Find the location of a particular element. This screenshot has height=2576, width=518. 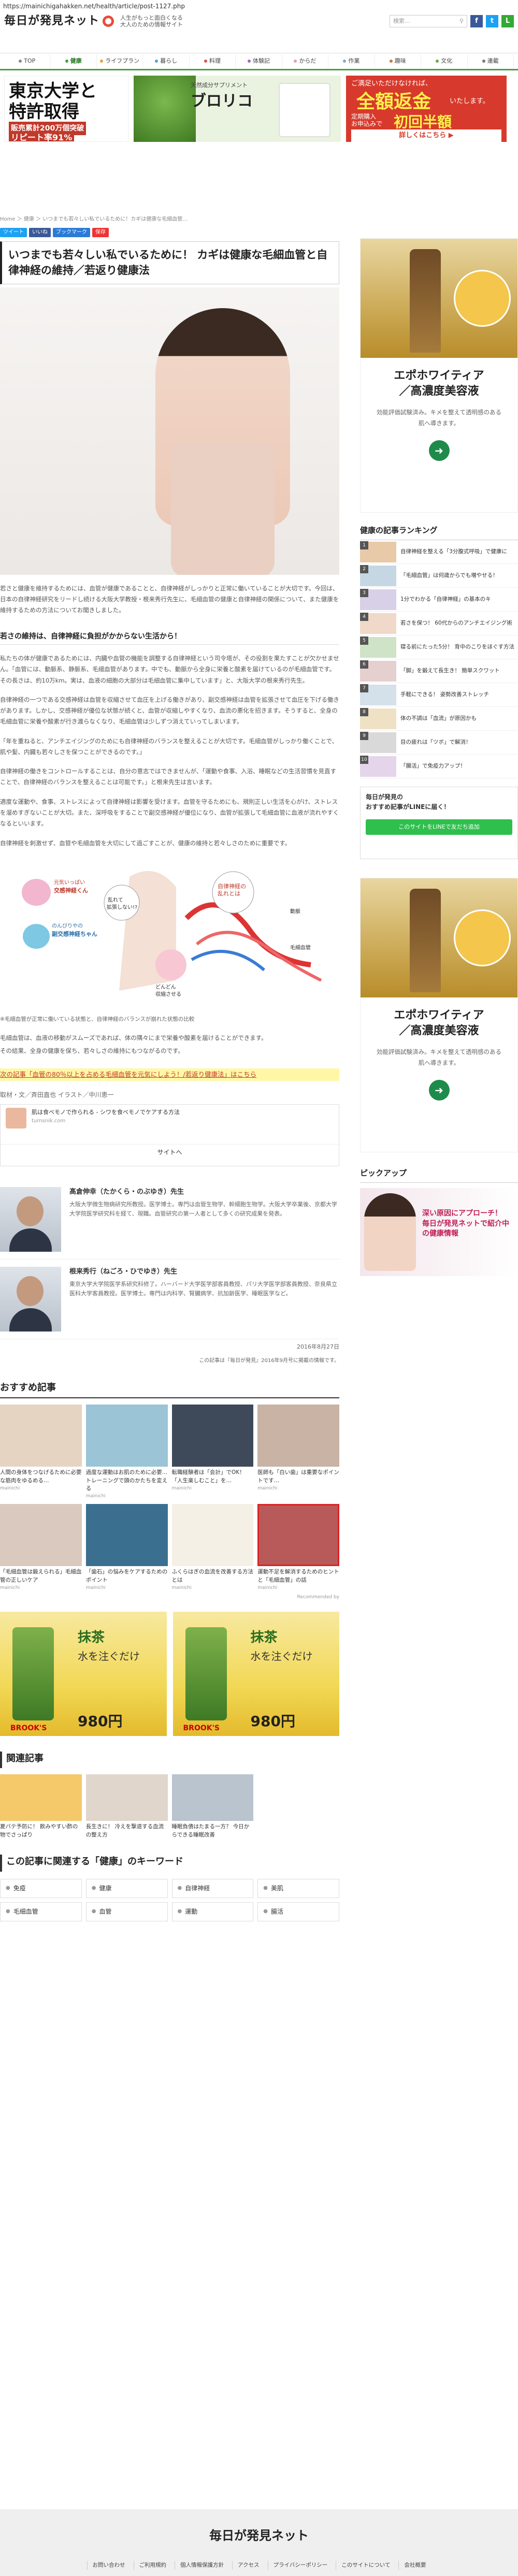

nav-item: 健康 is located at coordinates (73, 61).